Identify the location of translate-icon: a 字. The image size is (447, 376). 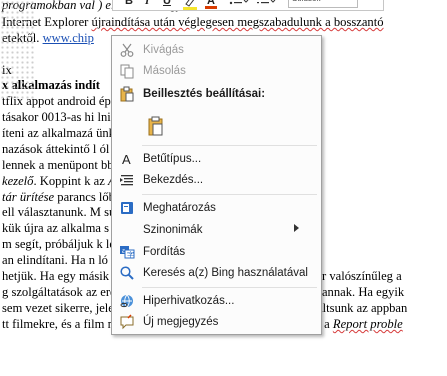
(127, 252).